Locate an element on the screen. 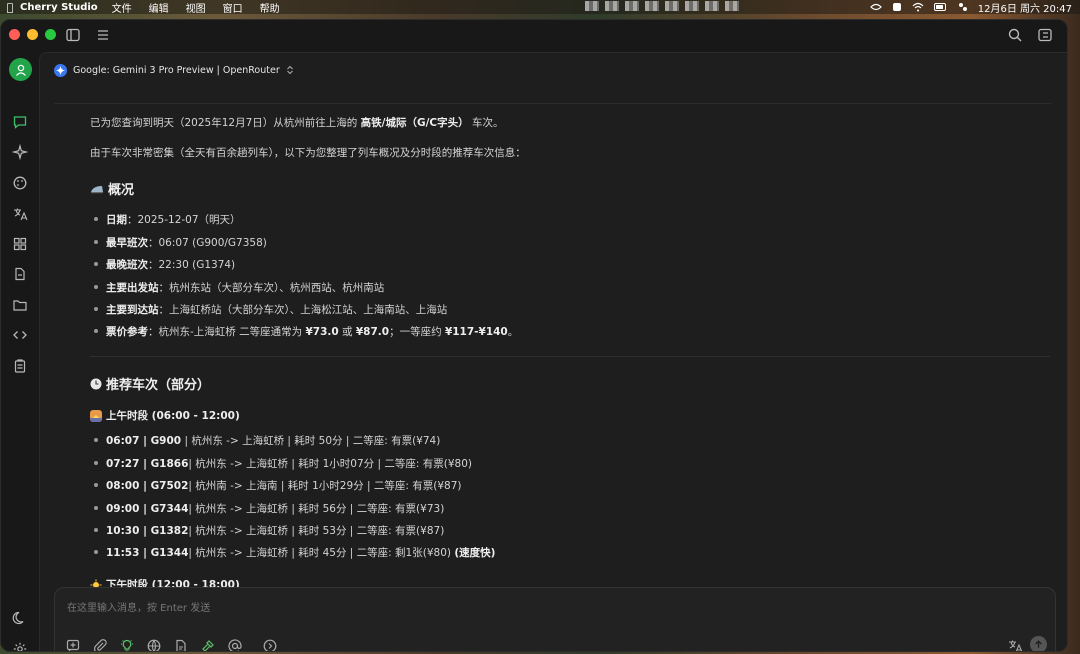 The image size is (1080, 654). menu-view: 视图 is located at coordinates (196, 7).